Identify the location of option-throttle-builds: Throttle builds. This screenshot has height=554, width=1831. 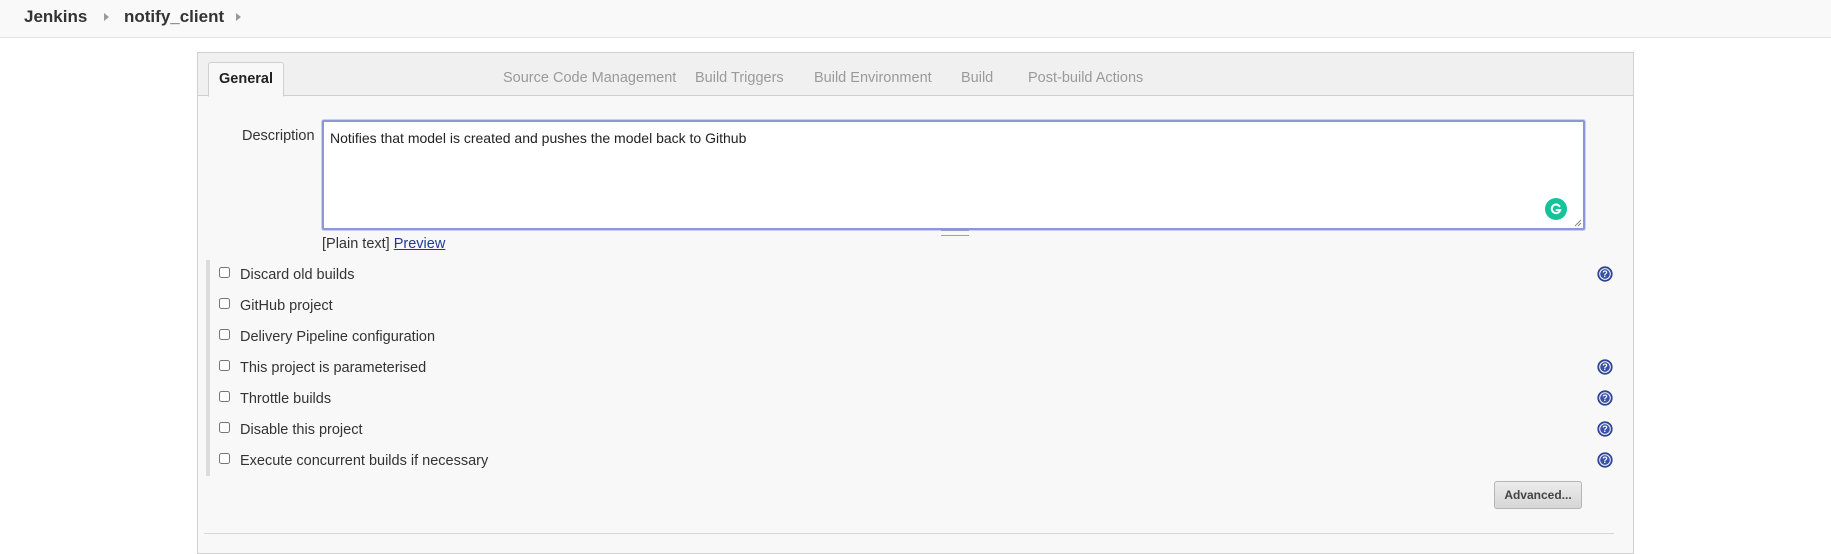
(275, 399).